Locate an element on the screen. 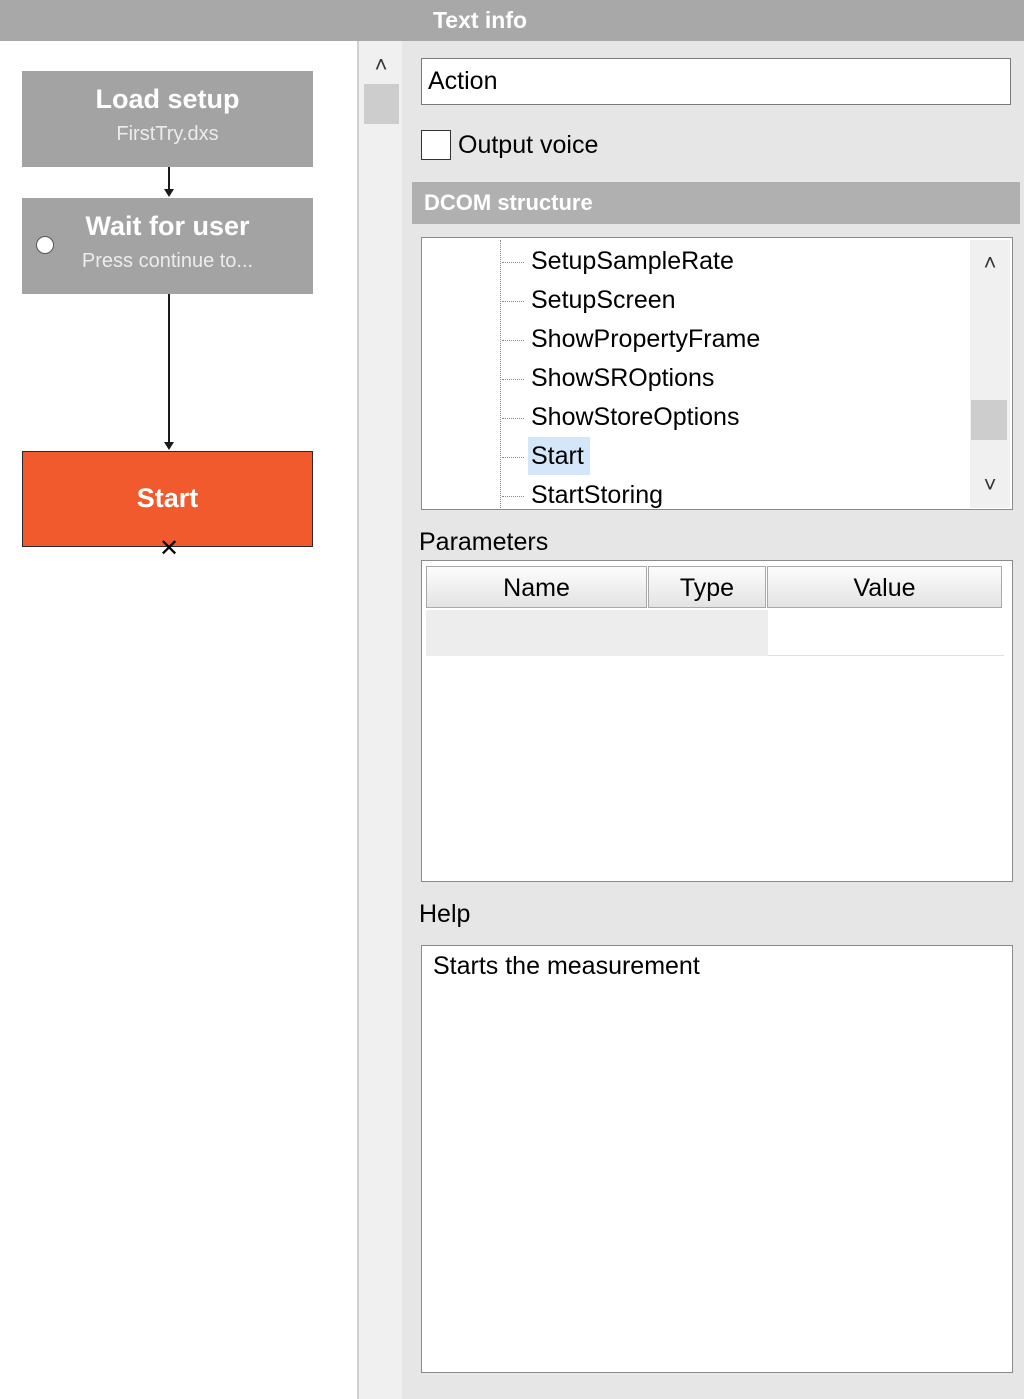 This screenshot has height=1399, width=1024. dcom-structure-title: DCOM structure is located at coordinates (508, 202).